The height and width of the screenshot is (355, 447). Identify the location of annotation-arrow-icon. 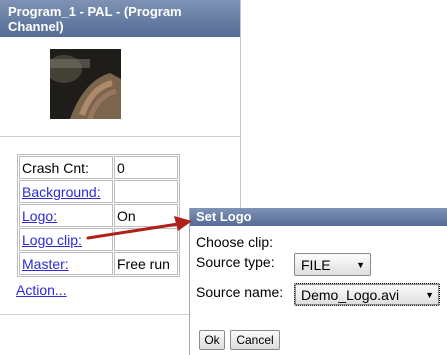
(139, 228).